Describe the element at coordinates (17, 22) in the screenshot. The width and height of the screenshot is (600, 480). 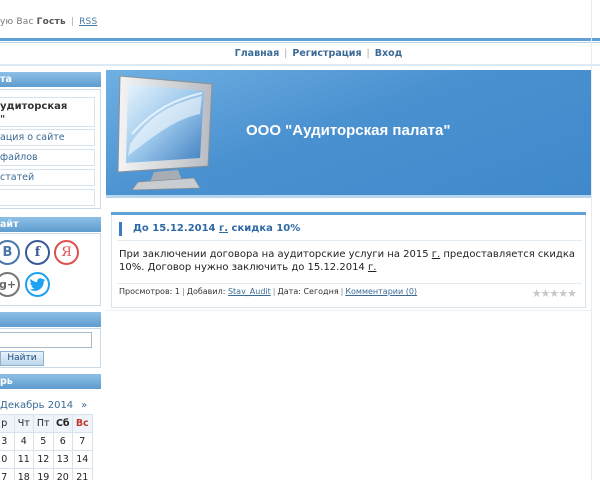
I see `greeting-prefix: ую Вас` at that location.